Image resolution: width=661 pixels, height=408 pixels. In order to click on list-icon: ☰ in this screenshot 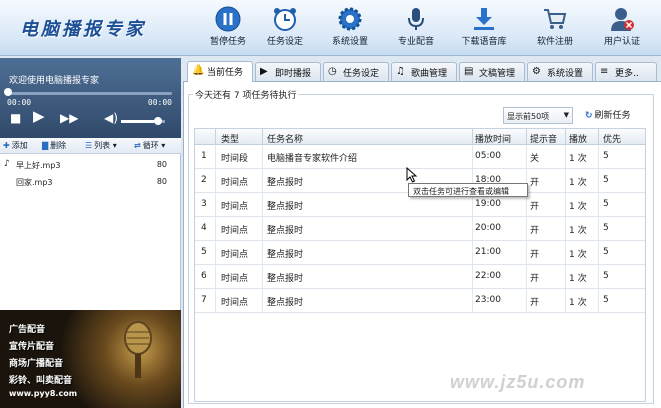, I will do `click(89, 145)`.